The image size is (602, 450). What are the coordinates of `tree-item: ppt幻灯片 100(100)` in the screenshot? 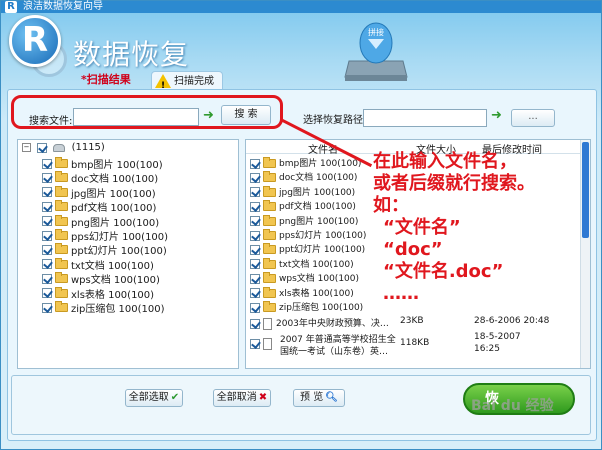 It's located at (104, 250).